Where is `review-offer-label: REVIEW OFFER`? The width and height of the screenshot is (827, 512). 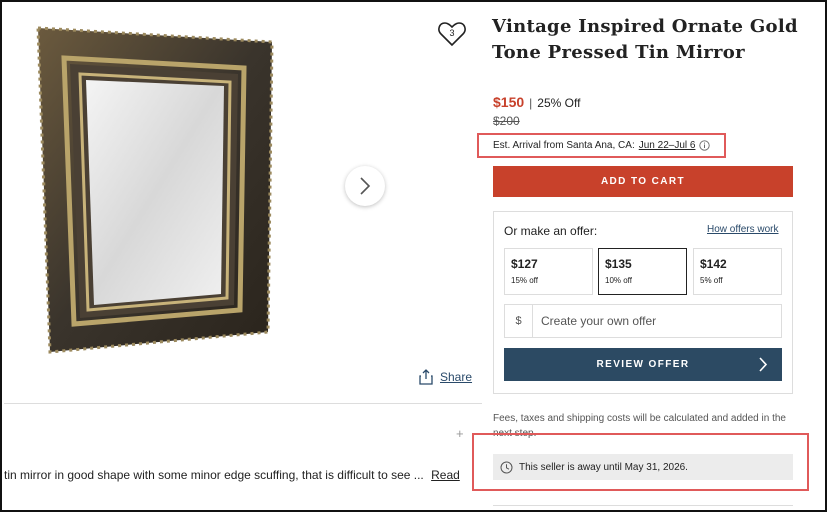
review-offer-label: REVIEW OFFER is located at coordinates (643, 364).